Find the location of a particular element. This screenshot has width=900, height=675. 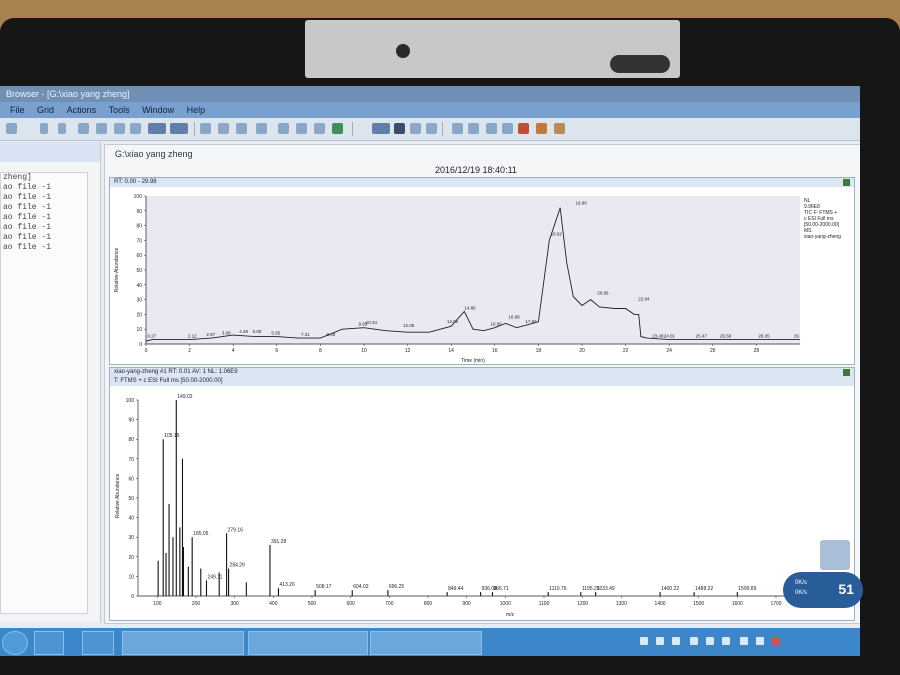

taskbar-item-folder is located at coordinates (183, 643).